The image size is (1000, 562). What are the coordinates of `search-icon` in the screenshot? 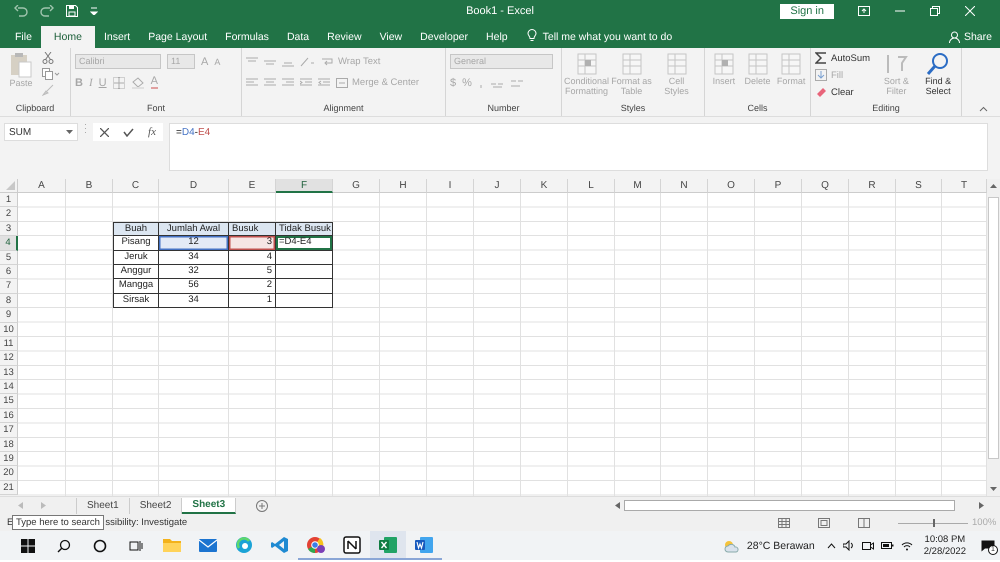 It's located at (64, 545).